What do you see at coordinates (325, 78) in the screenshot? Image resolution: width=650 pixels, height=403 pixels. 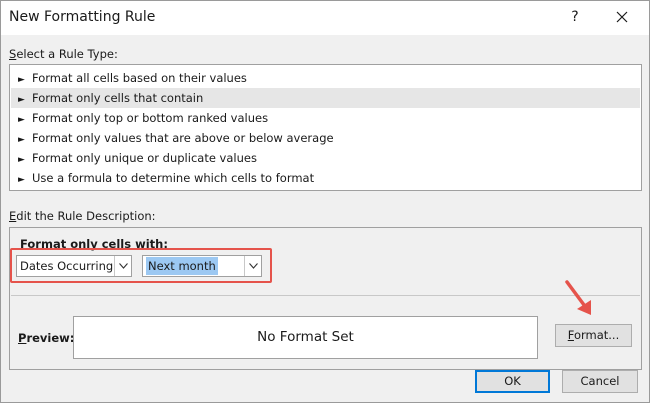 I see `rule-type-item-all-cells: ► Format all cells based on their values` at bounding box center [325, 78].